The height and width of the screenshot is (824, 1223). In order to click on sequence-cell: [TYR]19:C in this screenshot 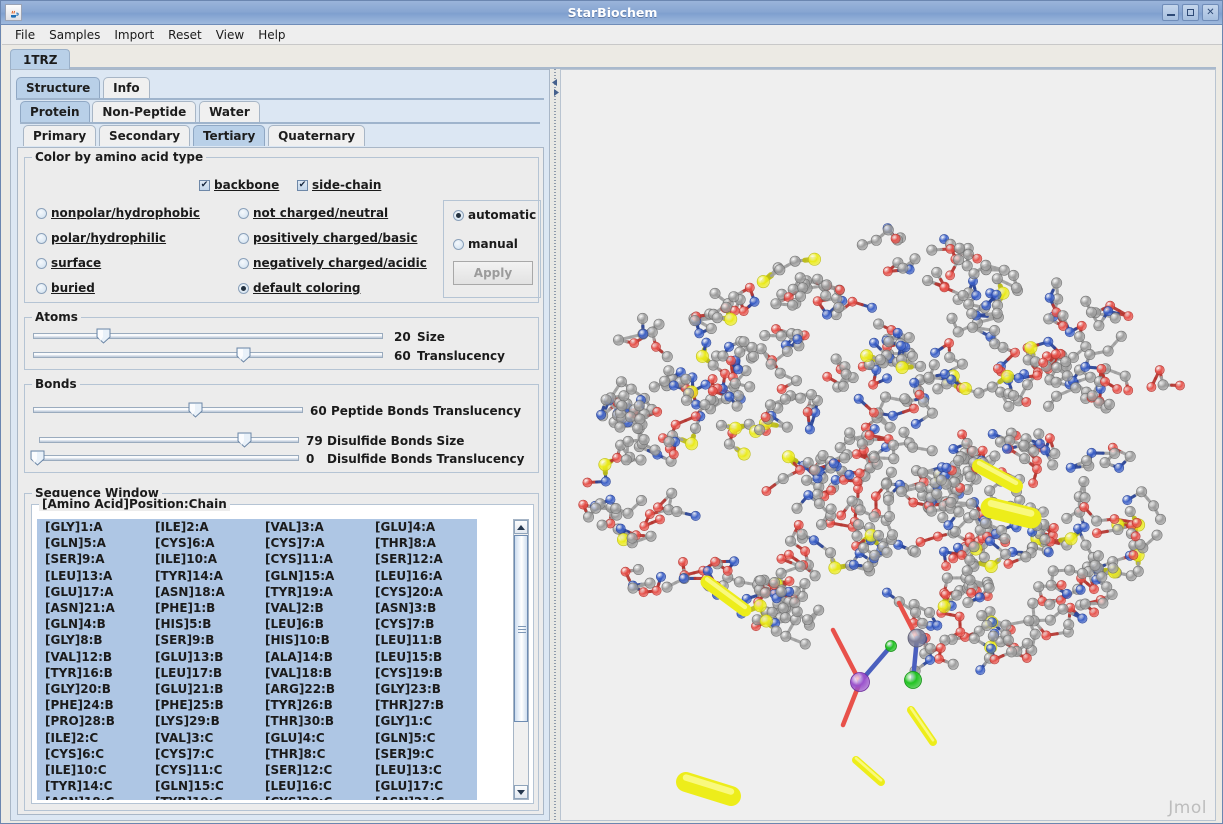, I will do `click(202, 797)`.